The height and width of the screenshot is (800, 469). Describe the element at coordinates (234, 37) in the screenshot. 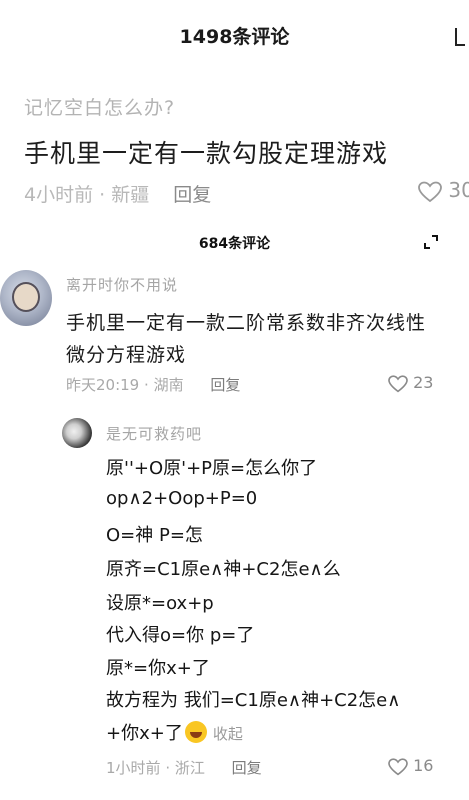

I see `comments-count-title: 1498条评论` at that location.